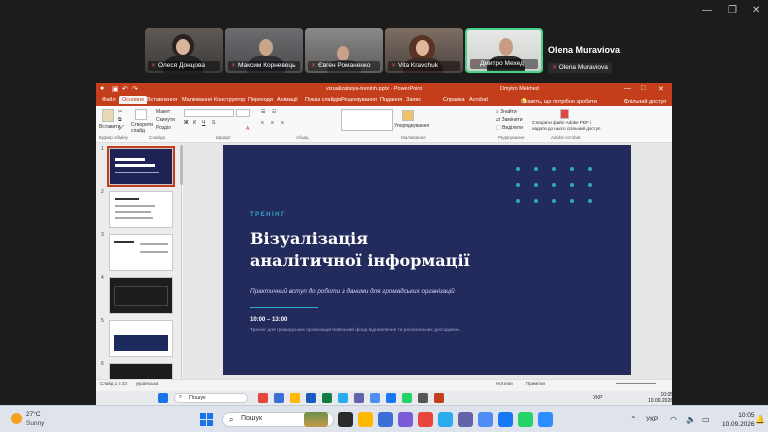  What do you see at coordinates (732, 10) in the screenshot?
I see `restore-icon: ❐` at bounding box center [732, 10].